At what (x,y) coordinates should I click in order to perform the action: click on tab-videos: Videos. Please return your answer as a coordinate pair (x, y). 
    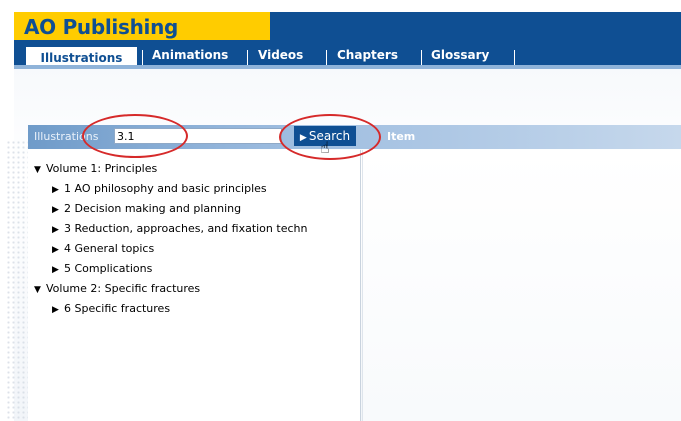
    Looking at the image, I should click on (280, 57).